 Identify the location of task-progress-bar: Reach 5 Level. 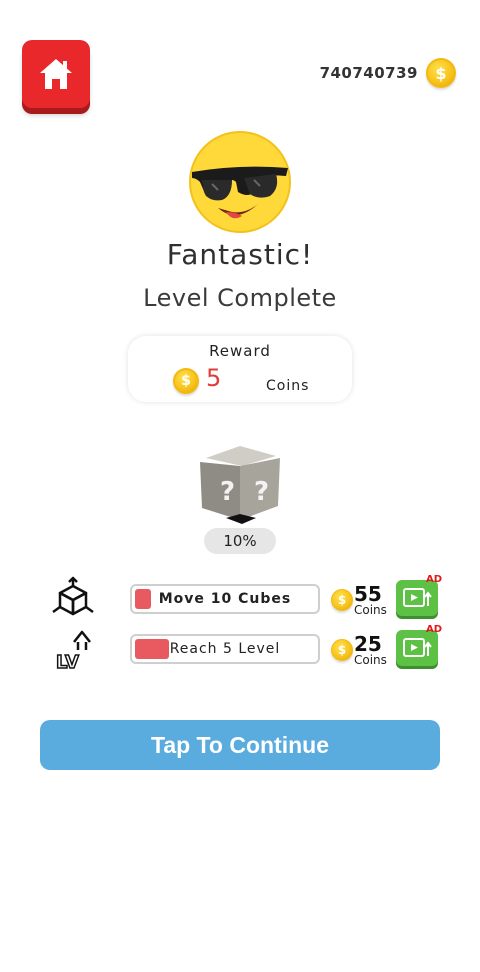
(225, 649).